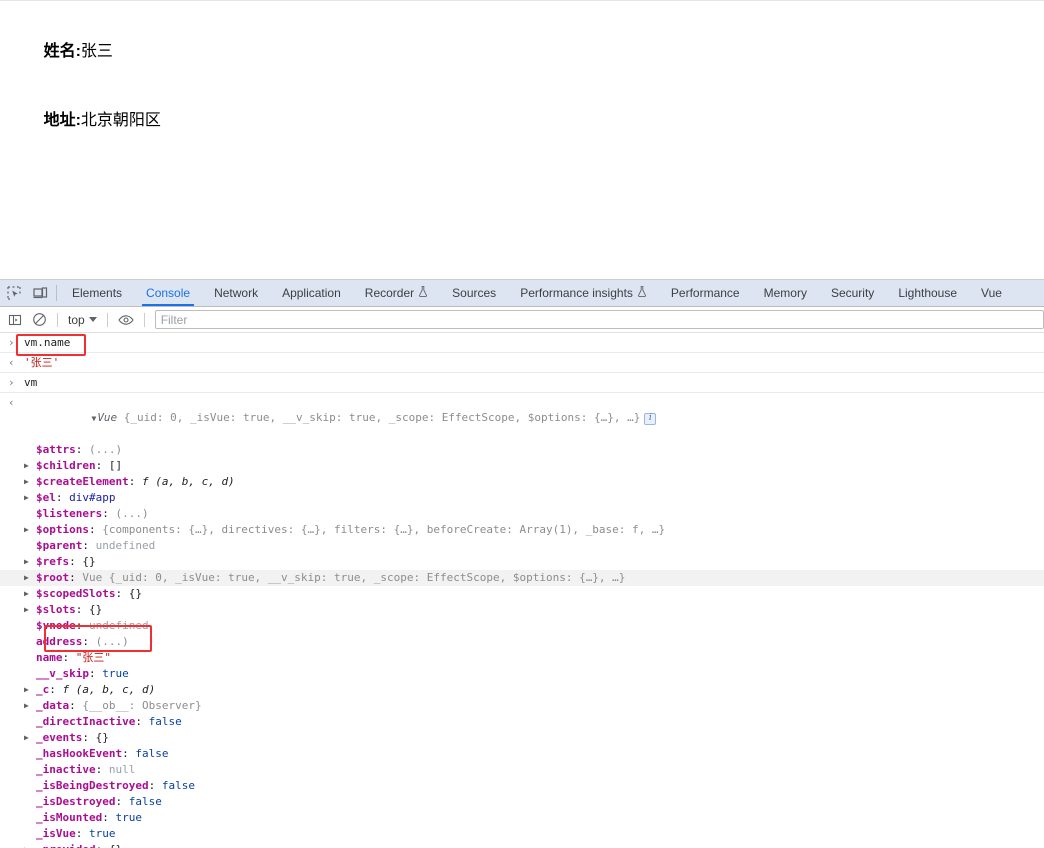 Image resolution: width=1044 pixels, height=848 pixels. Describe the element at coordinates (93, 418) in the screenshot. I see `expand-arrow-icon: ▼` at that location.